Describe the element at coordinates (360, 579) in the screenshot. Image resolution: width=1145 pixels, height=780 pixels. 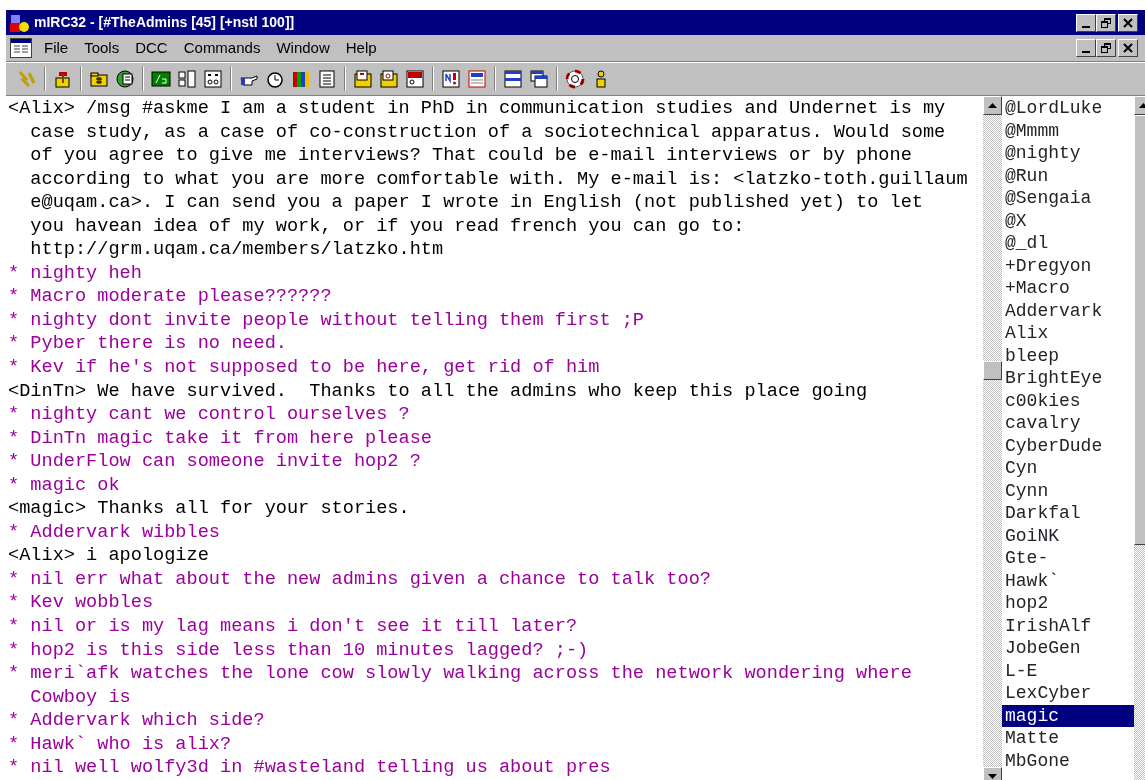
I see `action-line: * nil err what about the new admins given a chance to talk too?` at that location.